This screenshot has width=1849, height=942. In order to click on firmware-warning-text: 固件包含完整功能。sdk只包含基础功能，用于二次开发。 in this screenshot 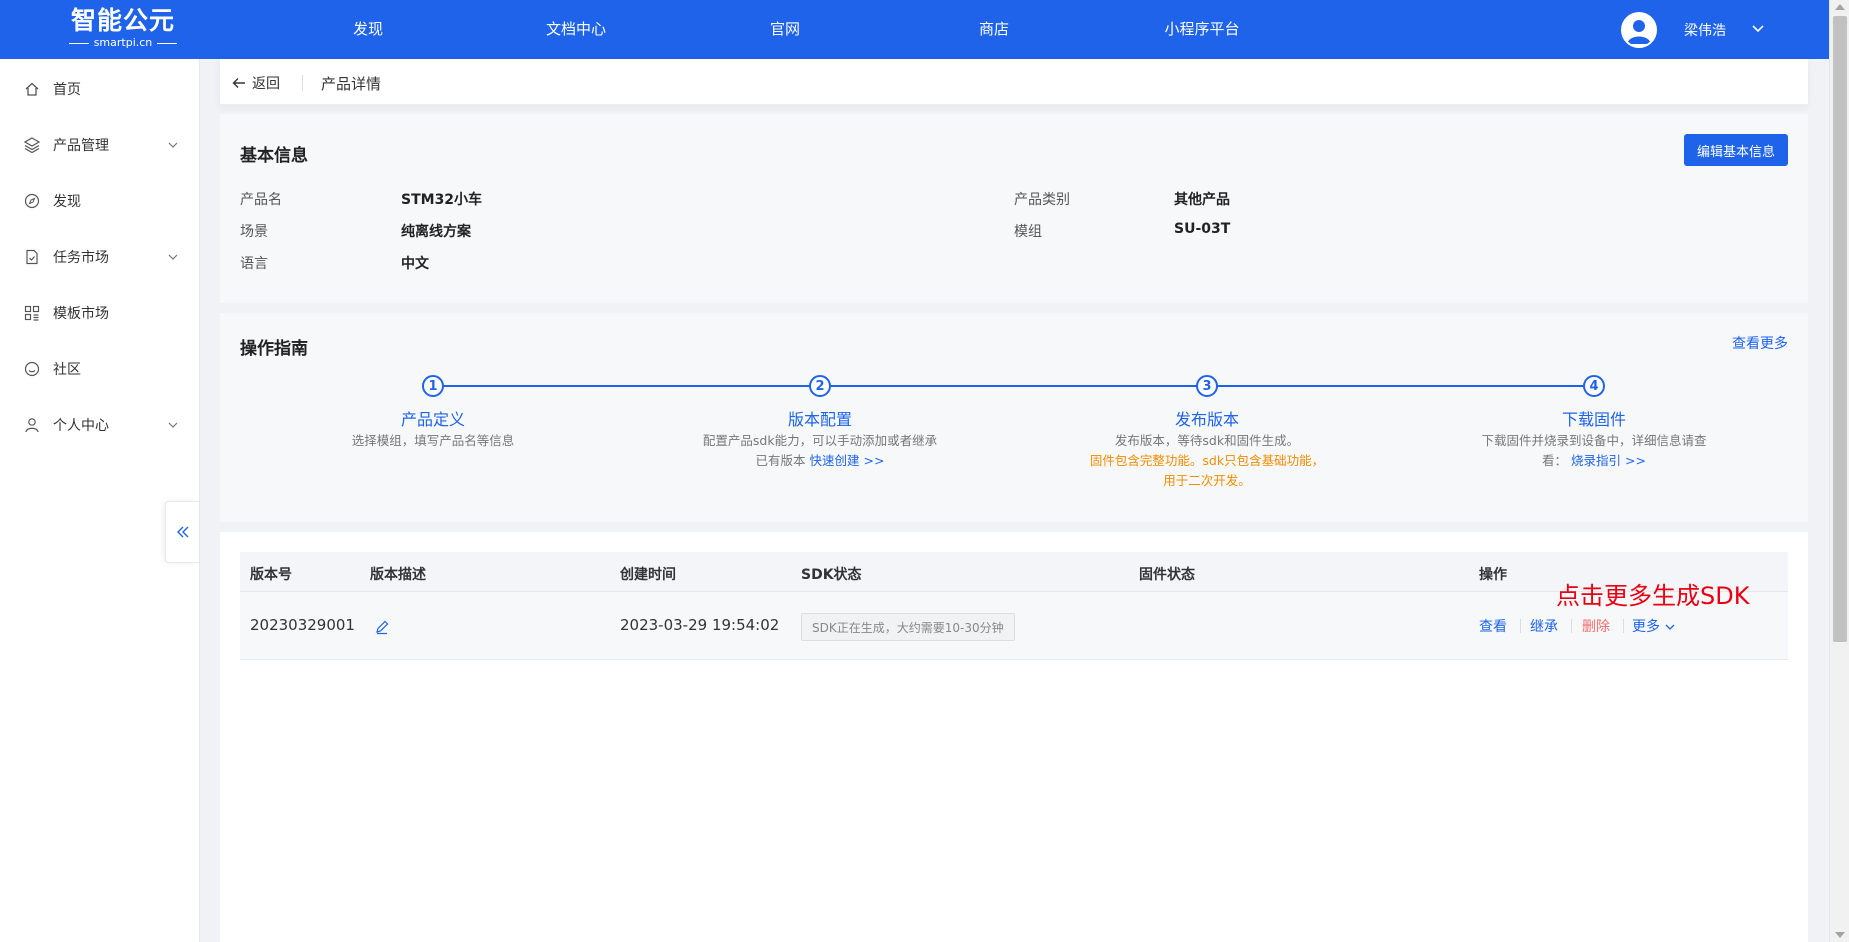, I will do `click(1207, 470)`.